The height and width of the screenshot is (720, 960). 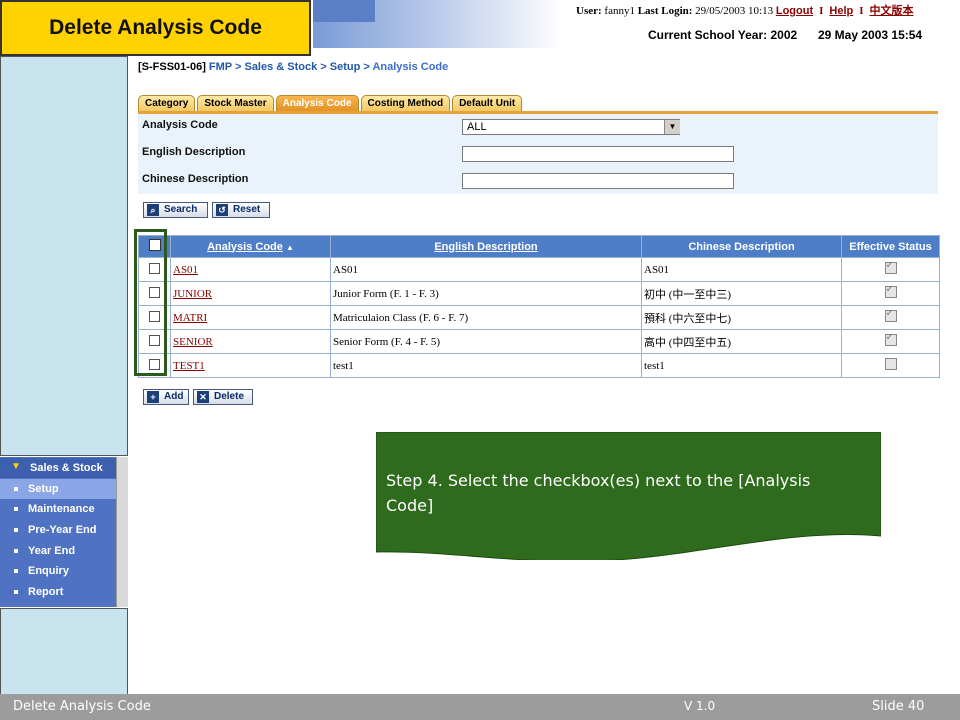 What do you see at coordinates (289, 247) in the screenshot?
I see `sort-asc-icon: ▲` at bounding box center [289, 247].